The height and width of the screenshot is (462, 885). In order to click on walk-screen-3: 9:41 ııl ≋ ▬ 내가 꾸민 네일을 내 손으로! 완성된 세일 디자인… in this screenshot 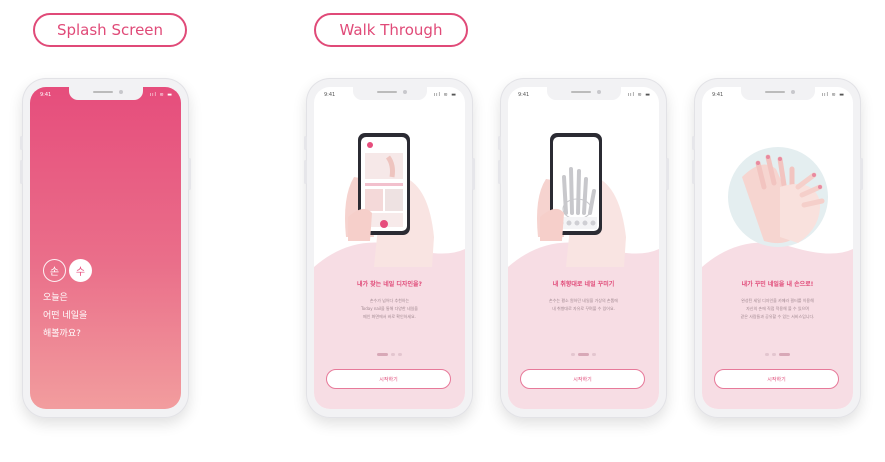, I will do `click(777, 248)`.